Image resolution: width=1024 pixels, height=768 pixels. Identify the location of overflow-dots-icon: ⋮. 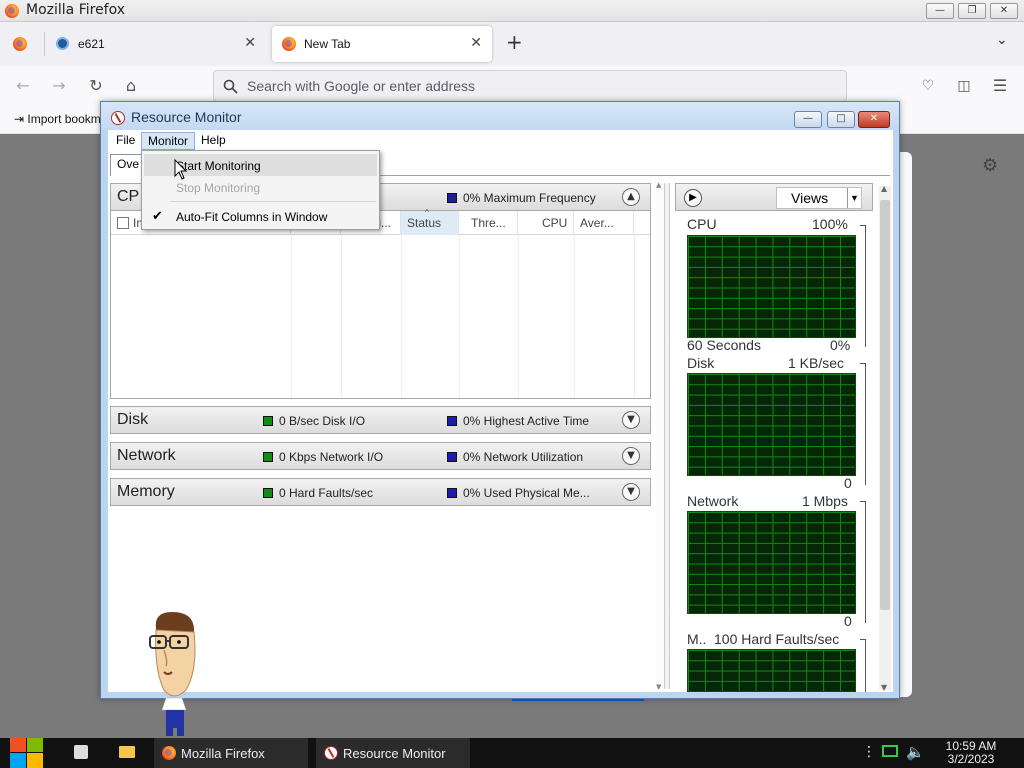
(869, 752).